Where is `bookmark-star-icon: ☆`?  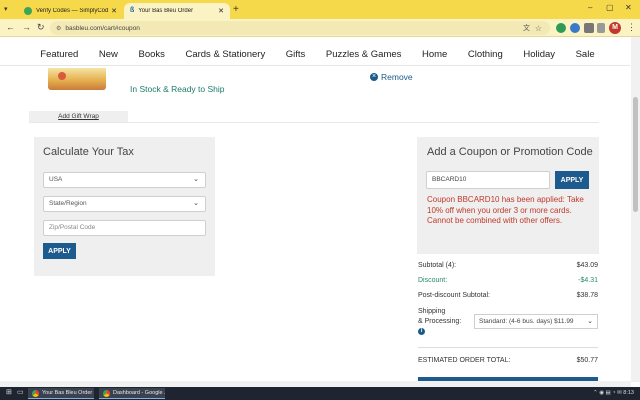 bookmark-star-icon: ☆ is located at coordinates (538, 28).